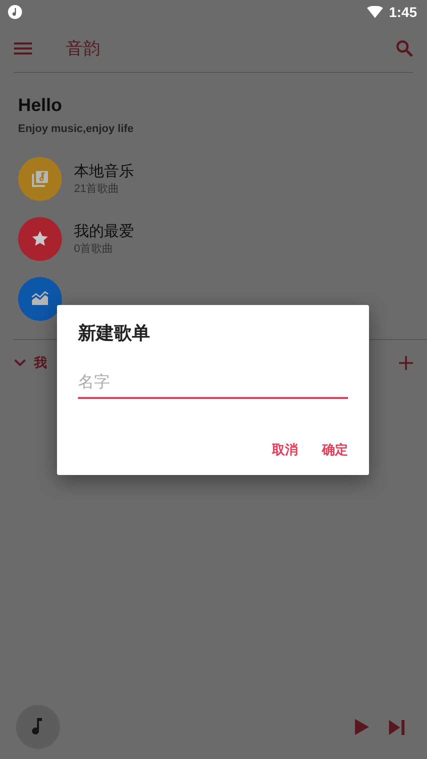 This screenshot has width=427, height=759. Describe the element at coordinates (97, 189) in the screenshot. I see `song-count: 21首歌曲` at that location.